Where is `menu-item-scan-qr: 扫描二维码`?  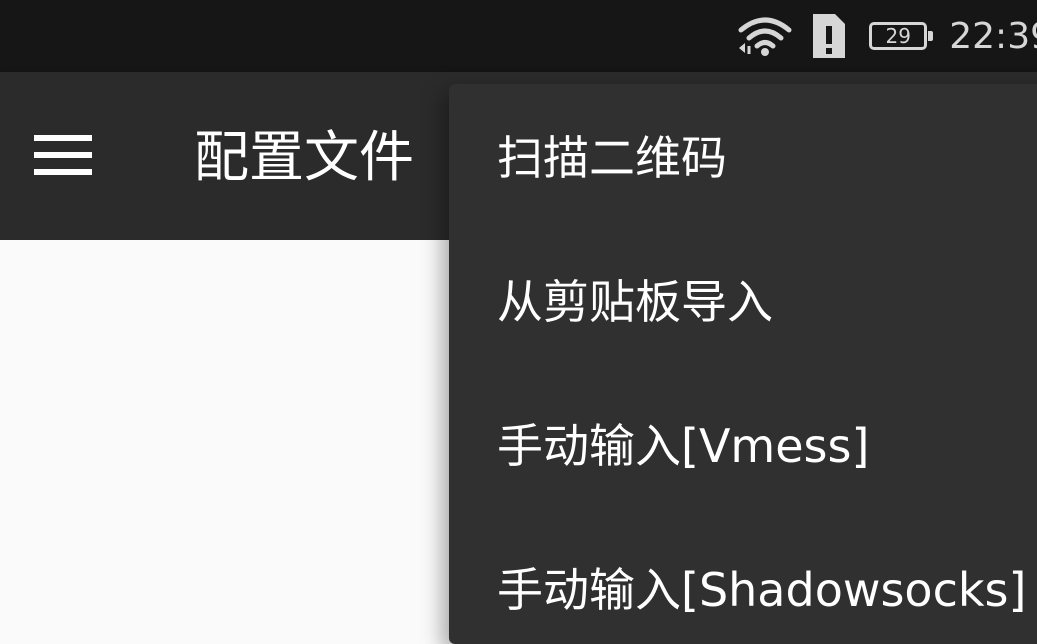
menu-item-scan-qr: 扫描二维码 is located at coordinates (612, 158).